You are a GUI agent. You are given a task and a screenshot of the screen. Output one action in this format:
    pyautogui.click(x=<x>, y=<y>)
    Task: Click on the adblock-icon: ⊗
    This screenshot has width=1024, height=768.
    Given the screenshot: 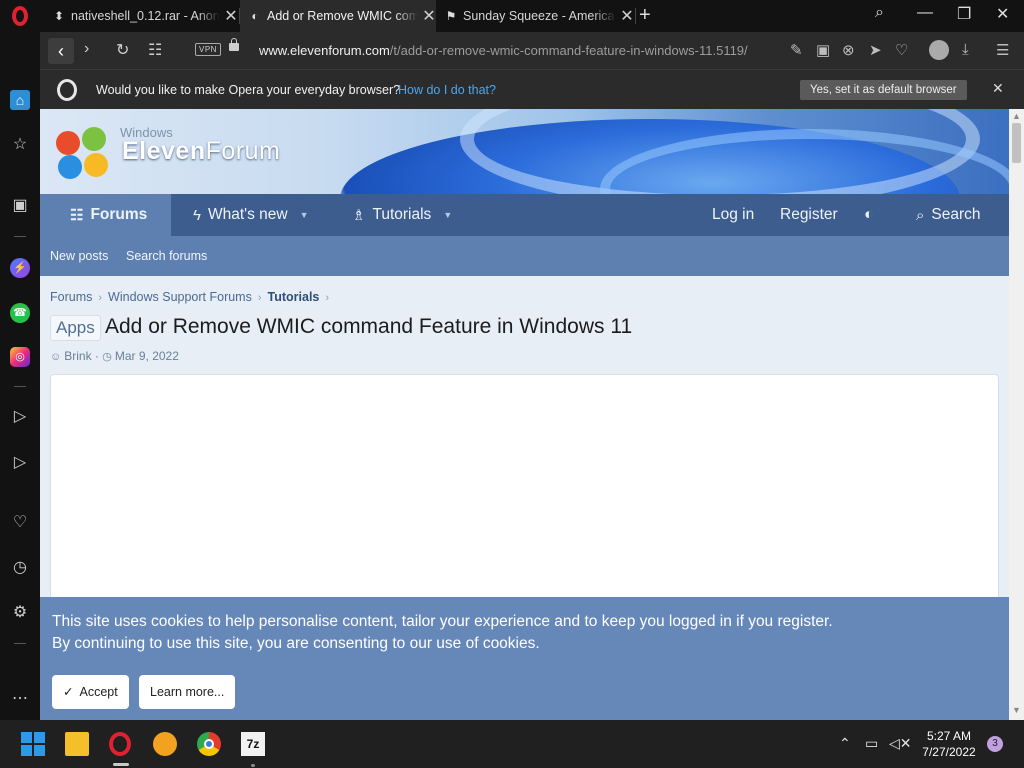 What is the action you would take?
    pyautogui.click(x=848, y=50)
    